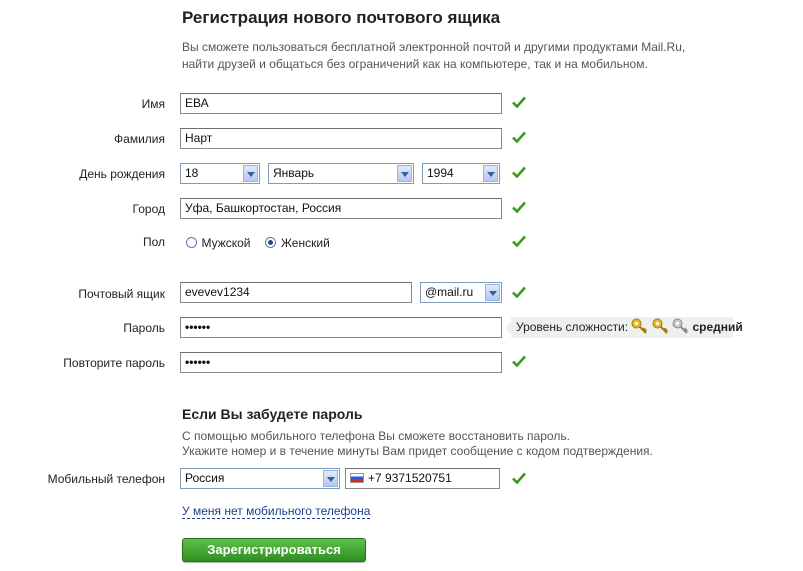 This screenshot has width=803, height=571. I want to click on recovery-title: Если Вы забудете пароль, so click(272, 414).